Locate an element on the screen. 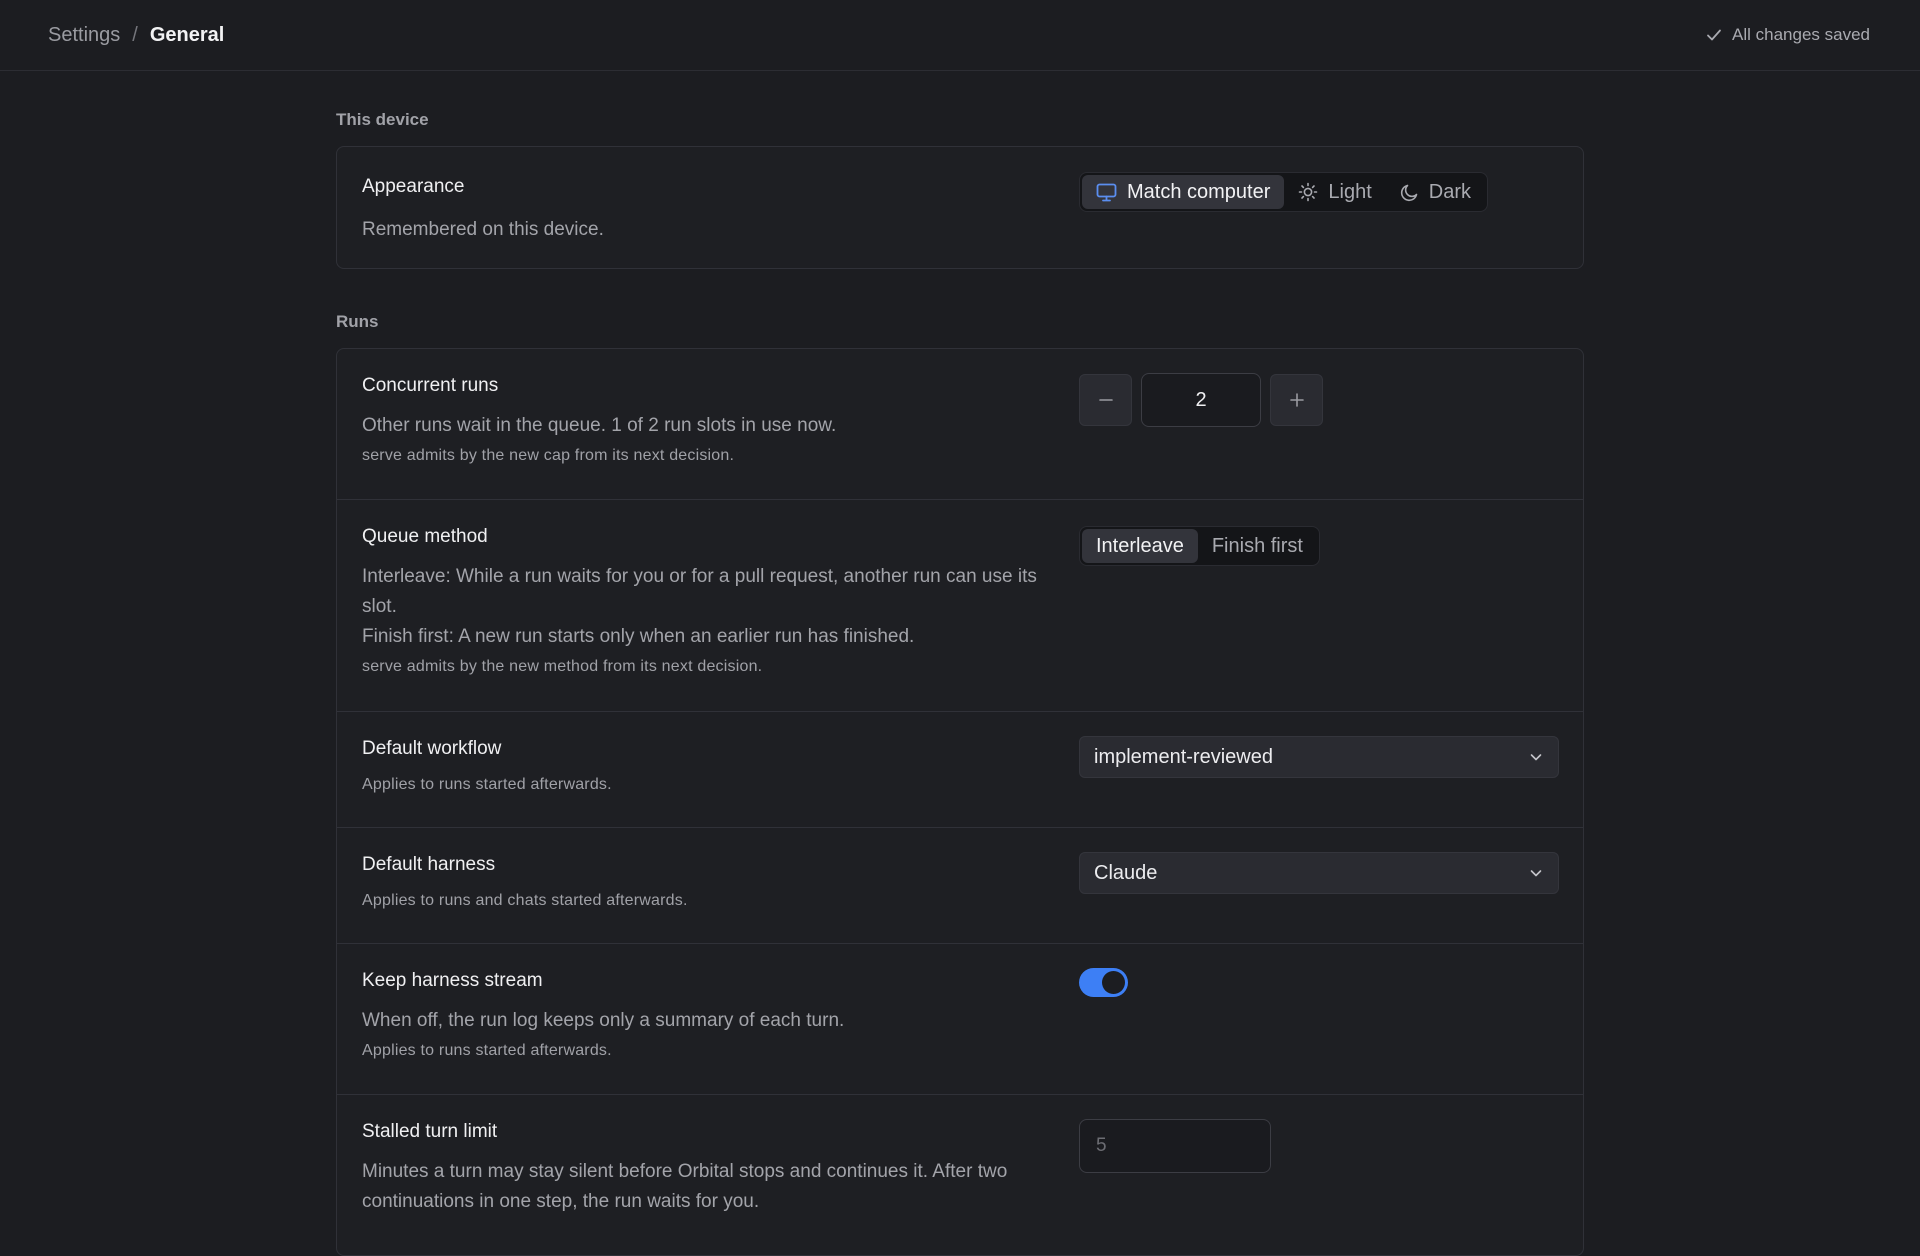 This screenshot has height=1256, width=1920. queue-method-title: Queue method is located at coordinates (425, 536).